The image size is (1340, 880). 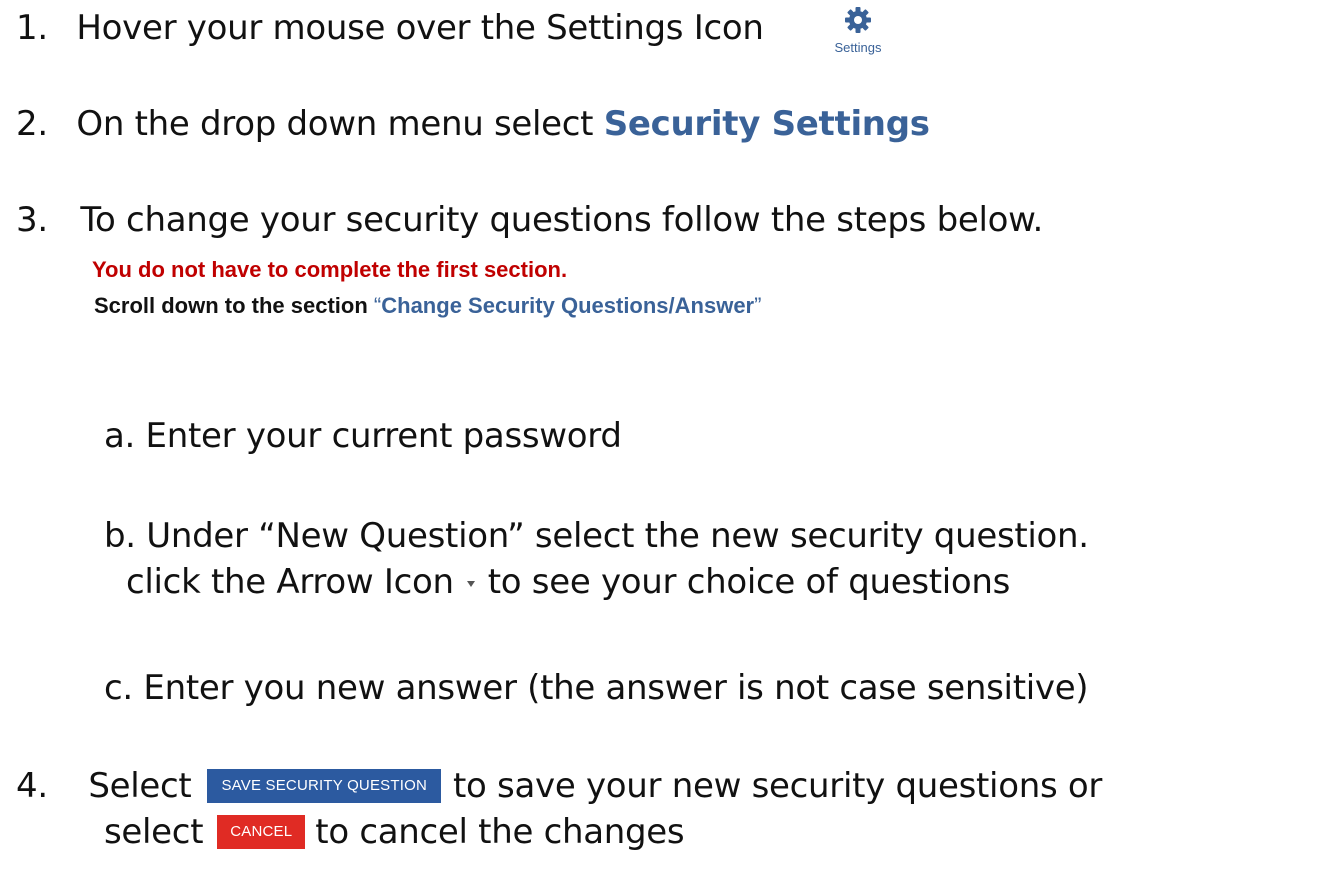 What do you see at coordinates (500, 832) in the screenshot?
I see `step-4-after-cancel: to cancel the changes` at bounding box center [500, 832].